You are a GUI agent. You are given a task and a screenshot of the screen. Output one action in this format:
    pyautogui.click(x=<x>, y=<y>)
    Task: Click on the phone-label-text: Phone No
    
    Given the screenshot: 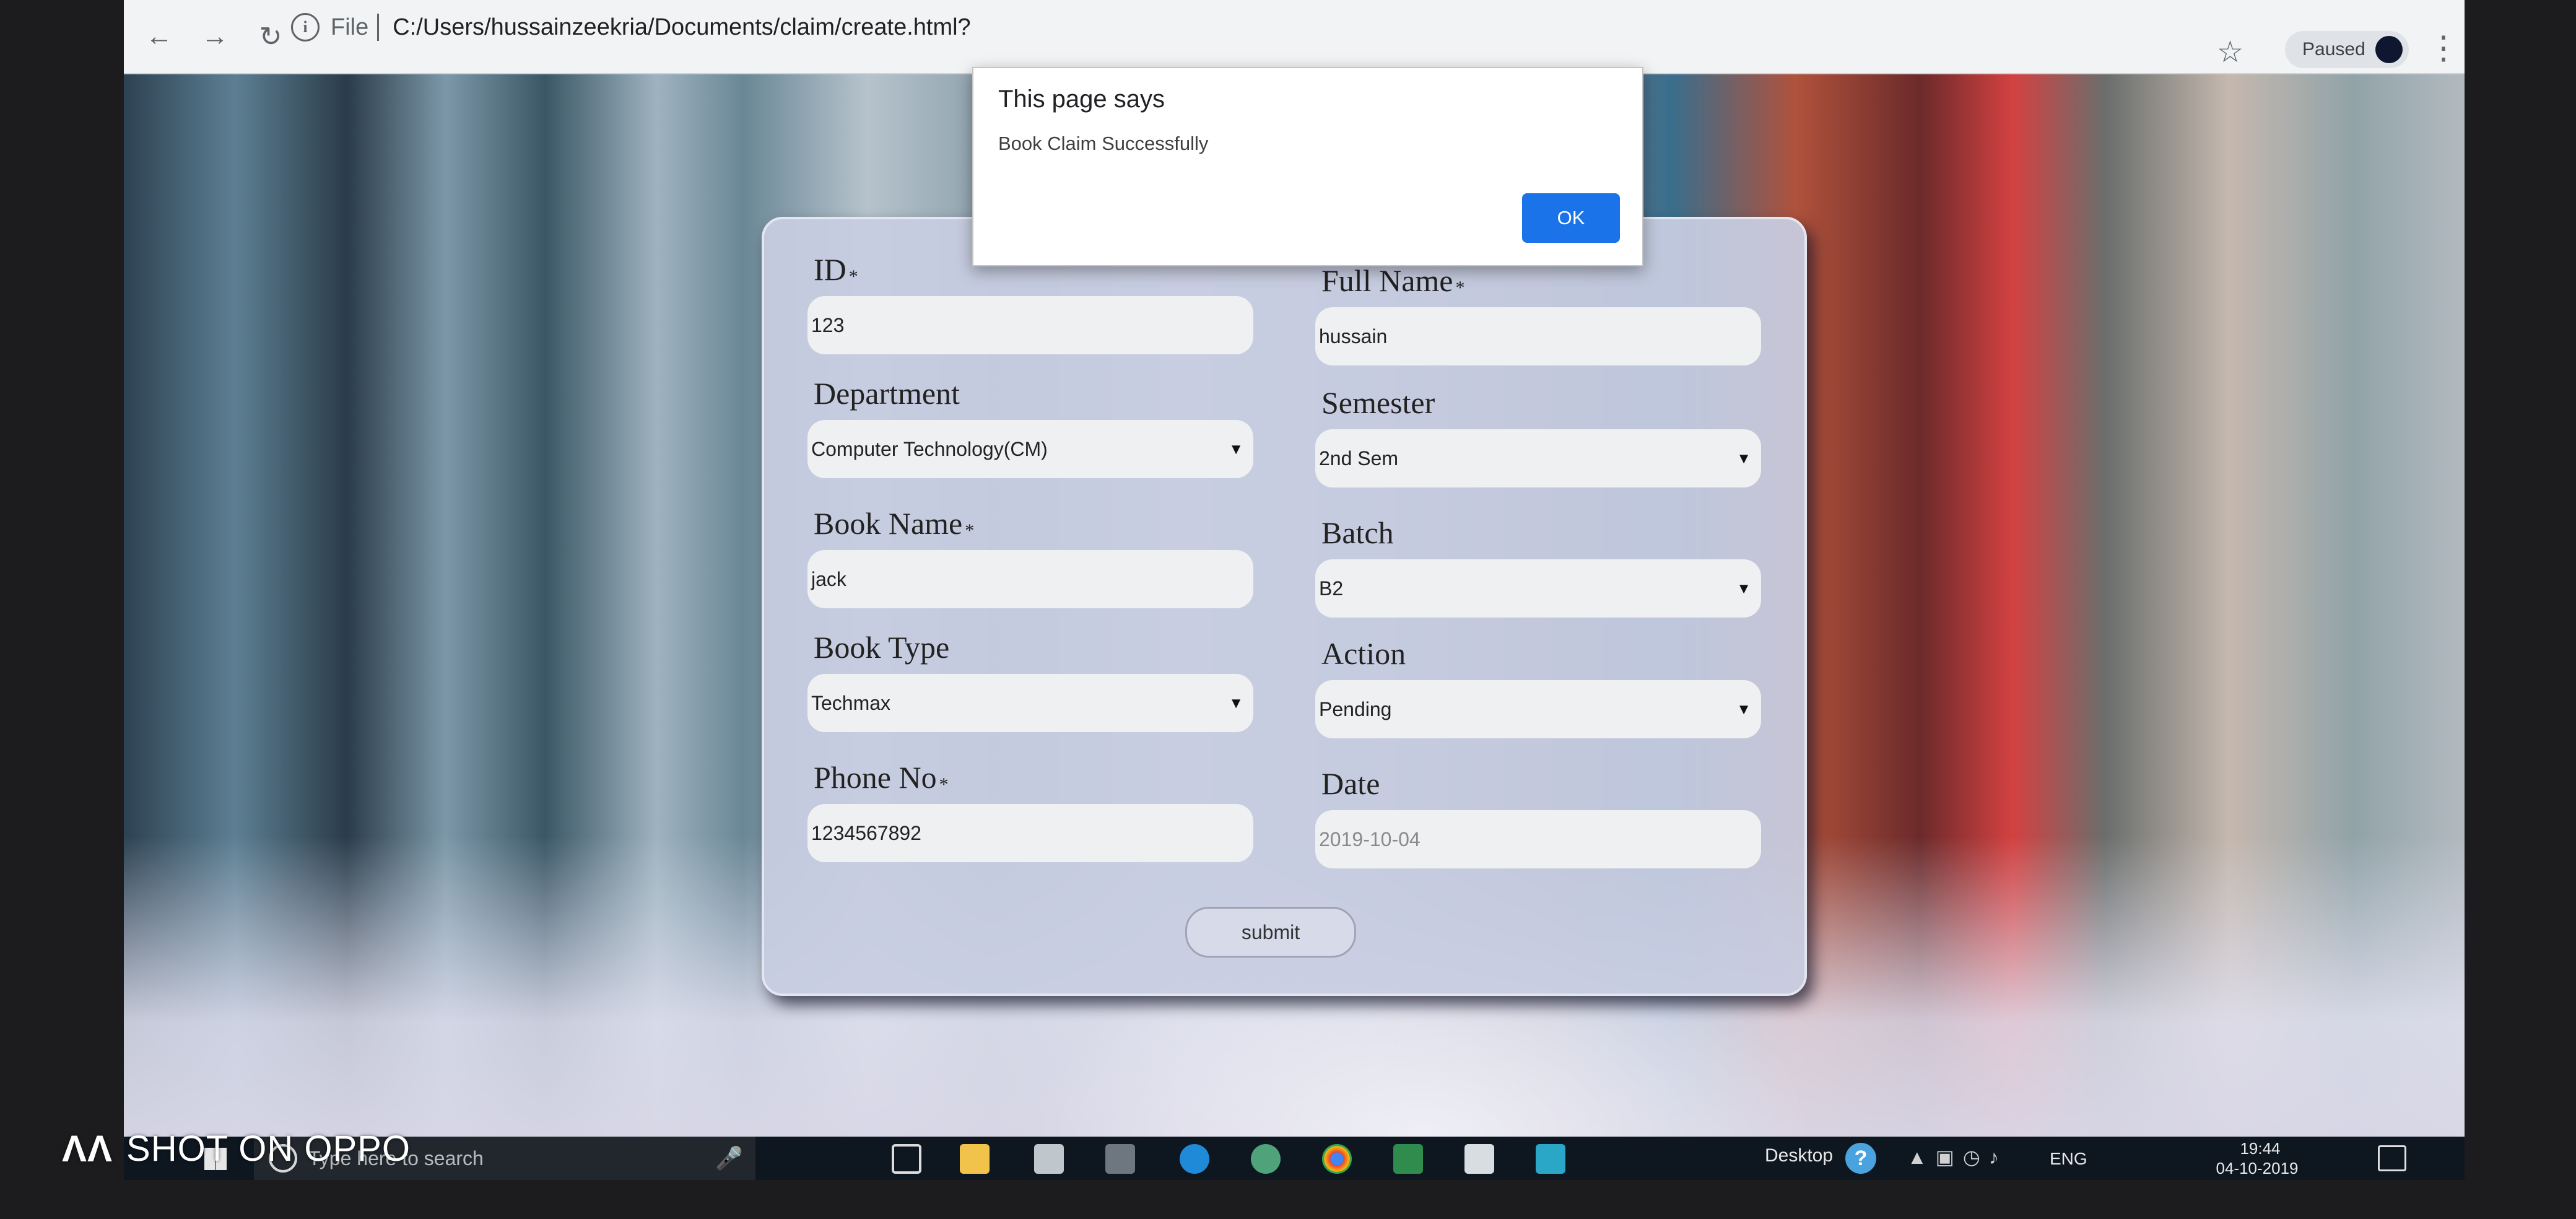 What is the action you would take?
    pyautogui.click(x=875, y=777)
    